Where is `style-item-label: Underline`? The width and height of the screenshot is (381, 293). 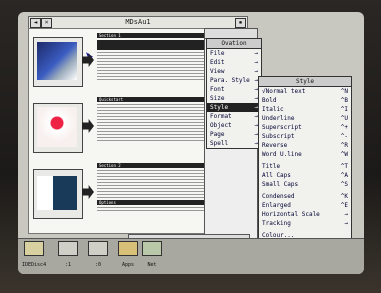 style-item-label: Underline is located at coordinates (278, 118).